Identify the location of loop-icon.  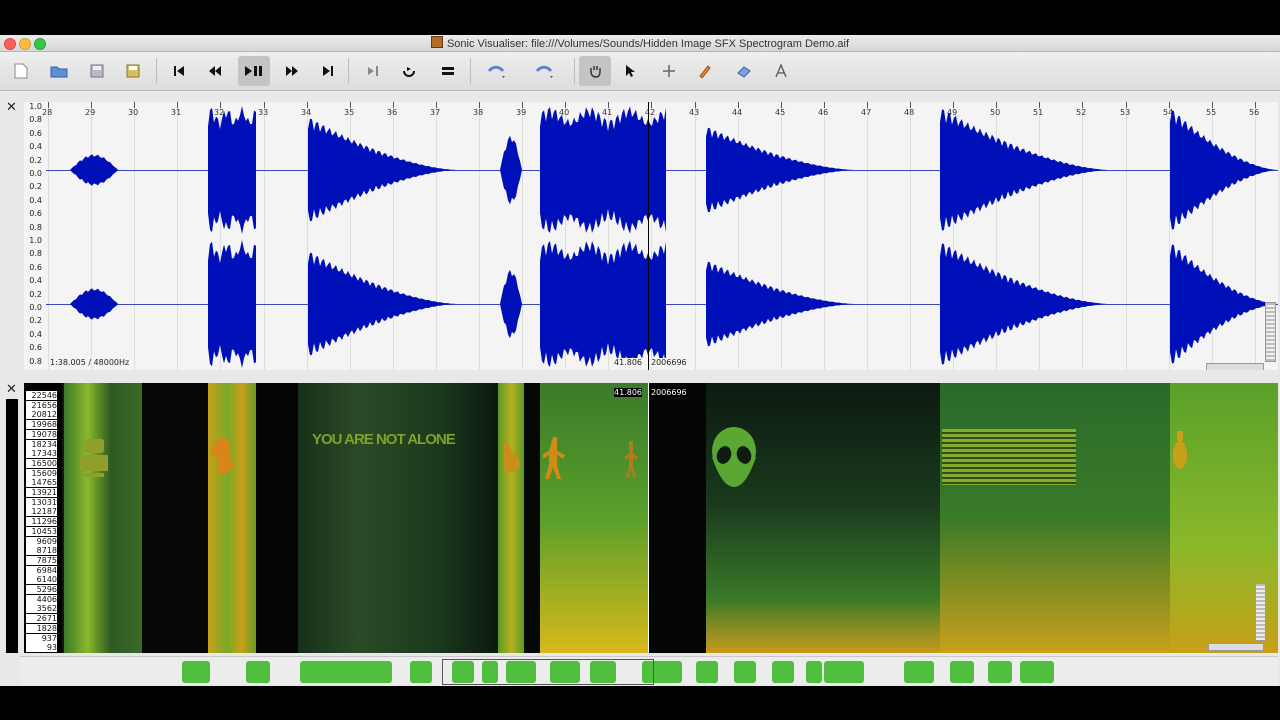
(409, 71).